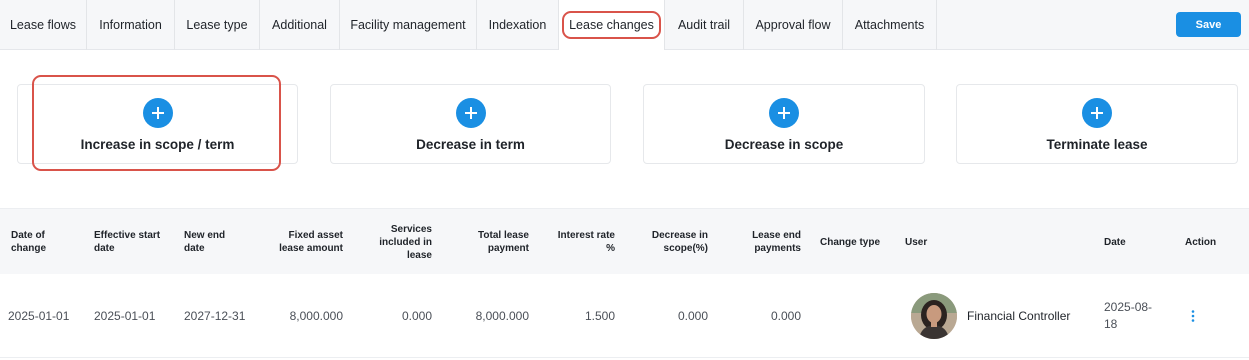 The width and height of the screenshot is (1249, 360). I want to click on tab-label: Additional, so click(299, 25).